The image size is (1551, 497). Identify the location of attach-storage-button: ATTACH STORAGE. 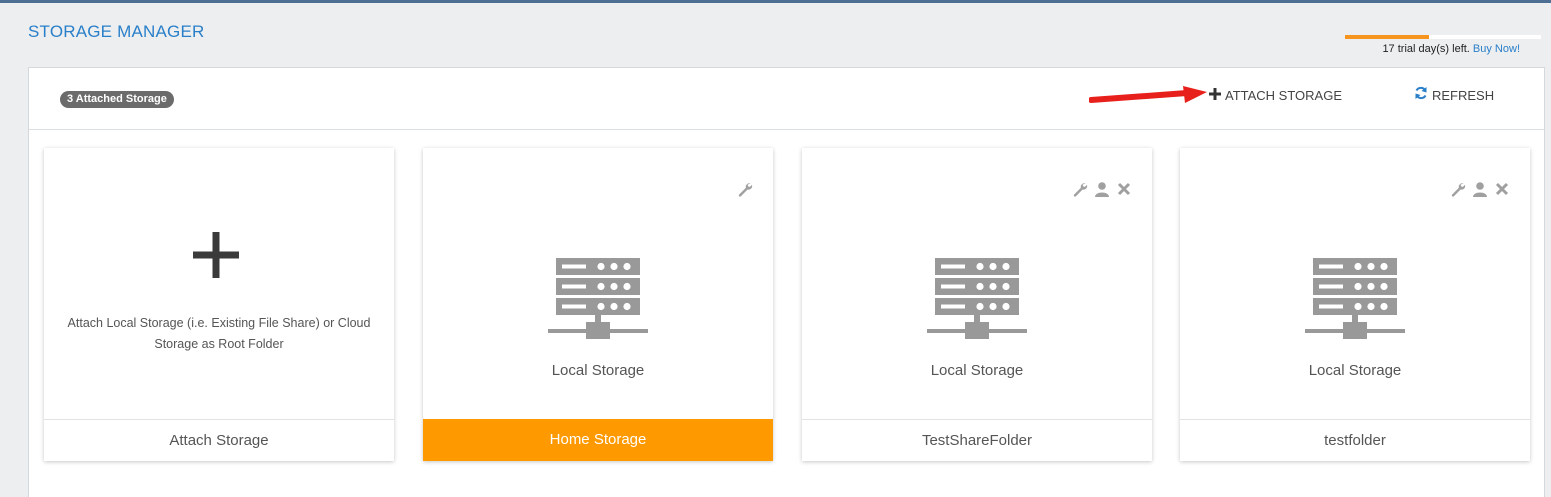
(1275, 96).